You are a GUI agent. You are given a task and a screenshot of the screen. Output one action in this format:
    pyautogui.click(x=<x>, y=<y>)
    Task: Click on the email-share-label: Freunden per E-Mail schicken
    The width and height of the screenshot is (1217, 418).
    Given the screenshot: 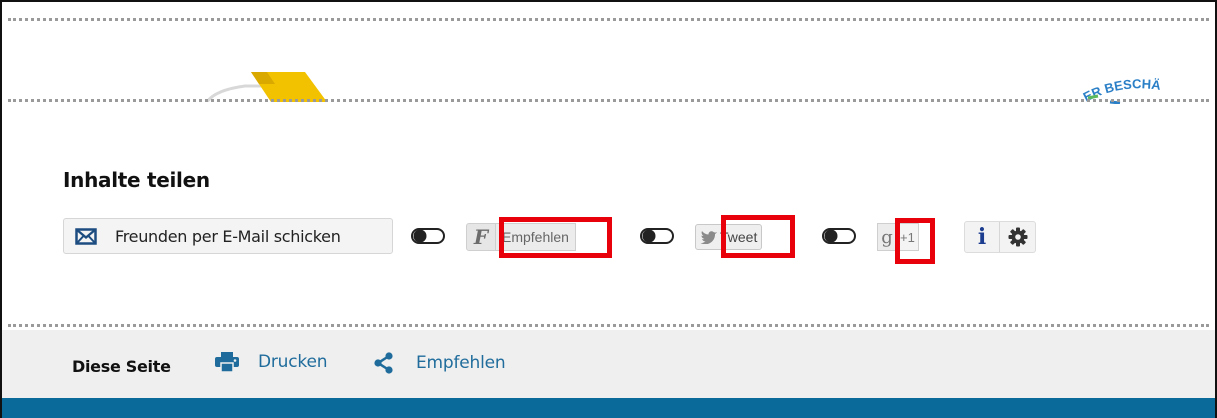 What is the action you would take?
    pyautogui.click(x=228, y=236)
    